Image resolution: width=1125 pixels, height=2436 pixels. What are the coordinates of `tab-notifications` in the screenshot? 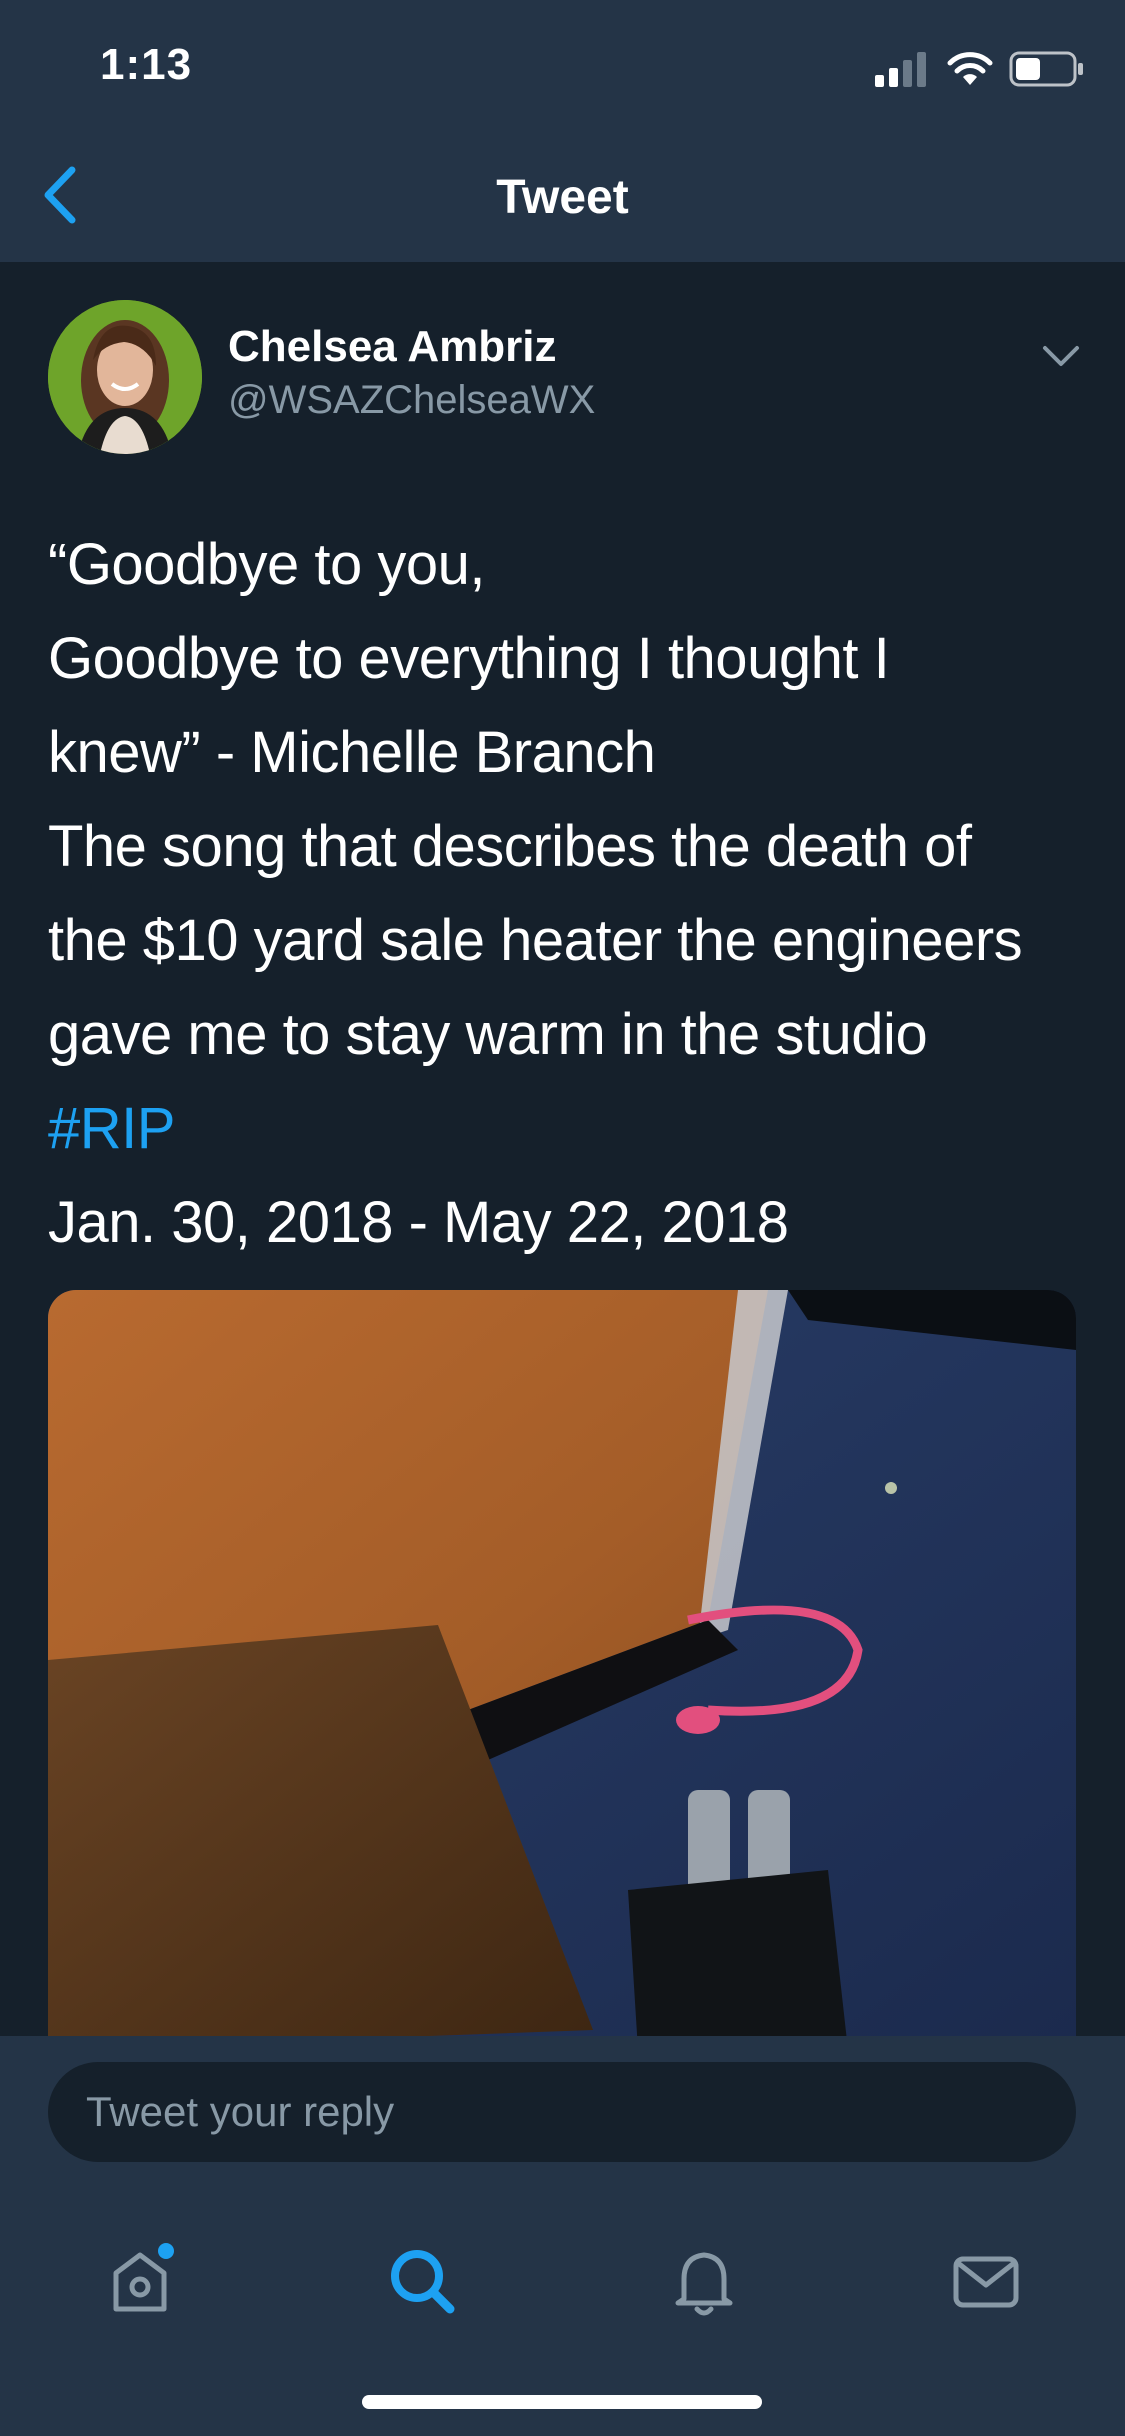 It's located at (704, 2281).